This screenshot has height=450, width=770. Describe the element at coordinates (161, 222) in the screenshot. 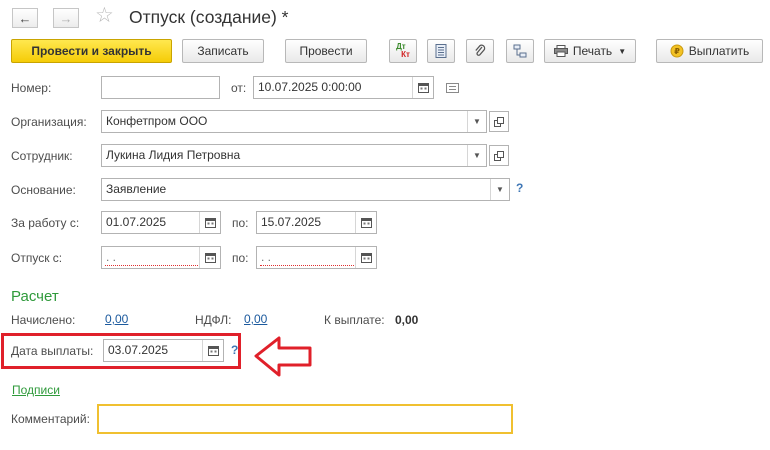

I see `work-period-from-input: 01.07.2025` at that location.